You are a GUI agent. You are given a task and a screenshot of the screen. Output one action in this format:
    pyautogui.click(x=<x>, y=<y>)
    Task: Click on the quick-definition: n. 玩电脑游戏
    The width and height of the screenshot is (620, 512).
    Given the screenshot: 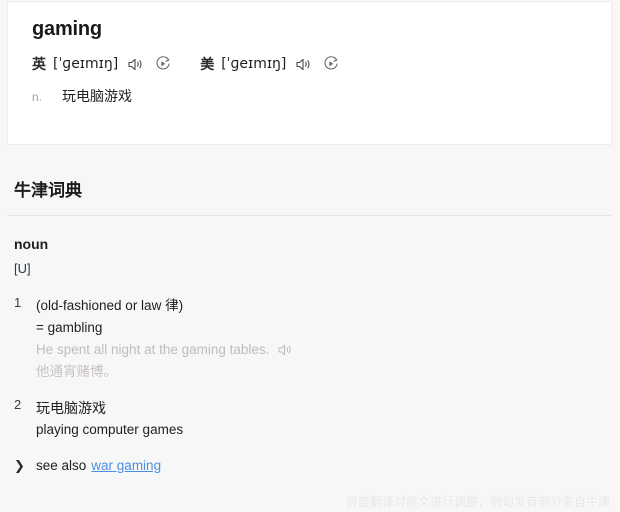 What is the action you would take?
    pyautogui.click(x=82, y=96)
    